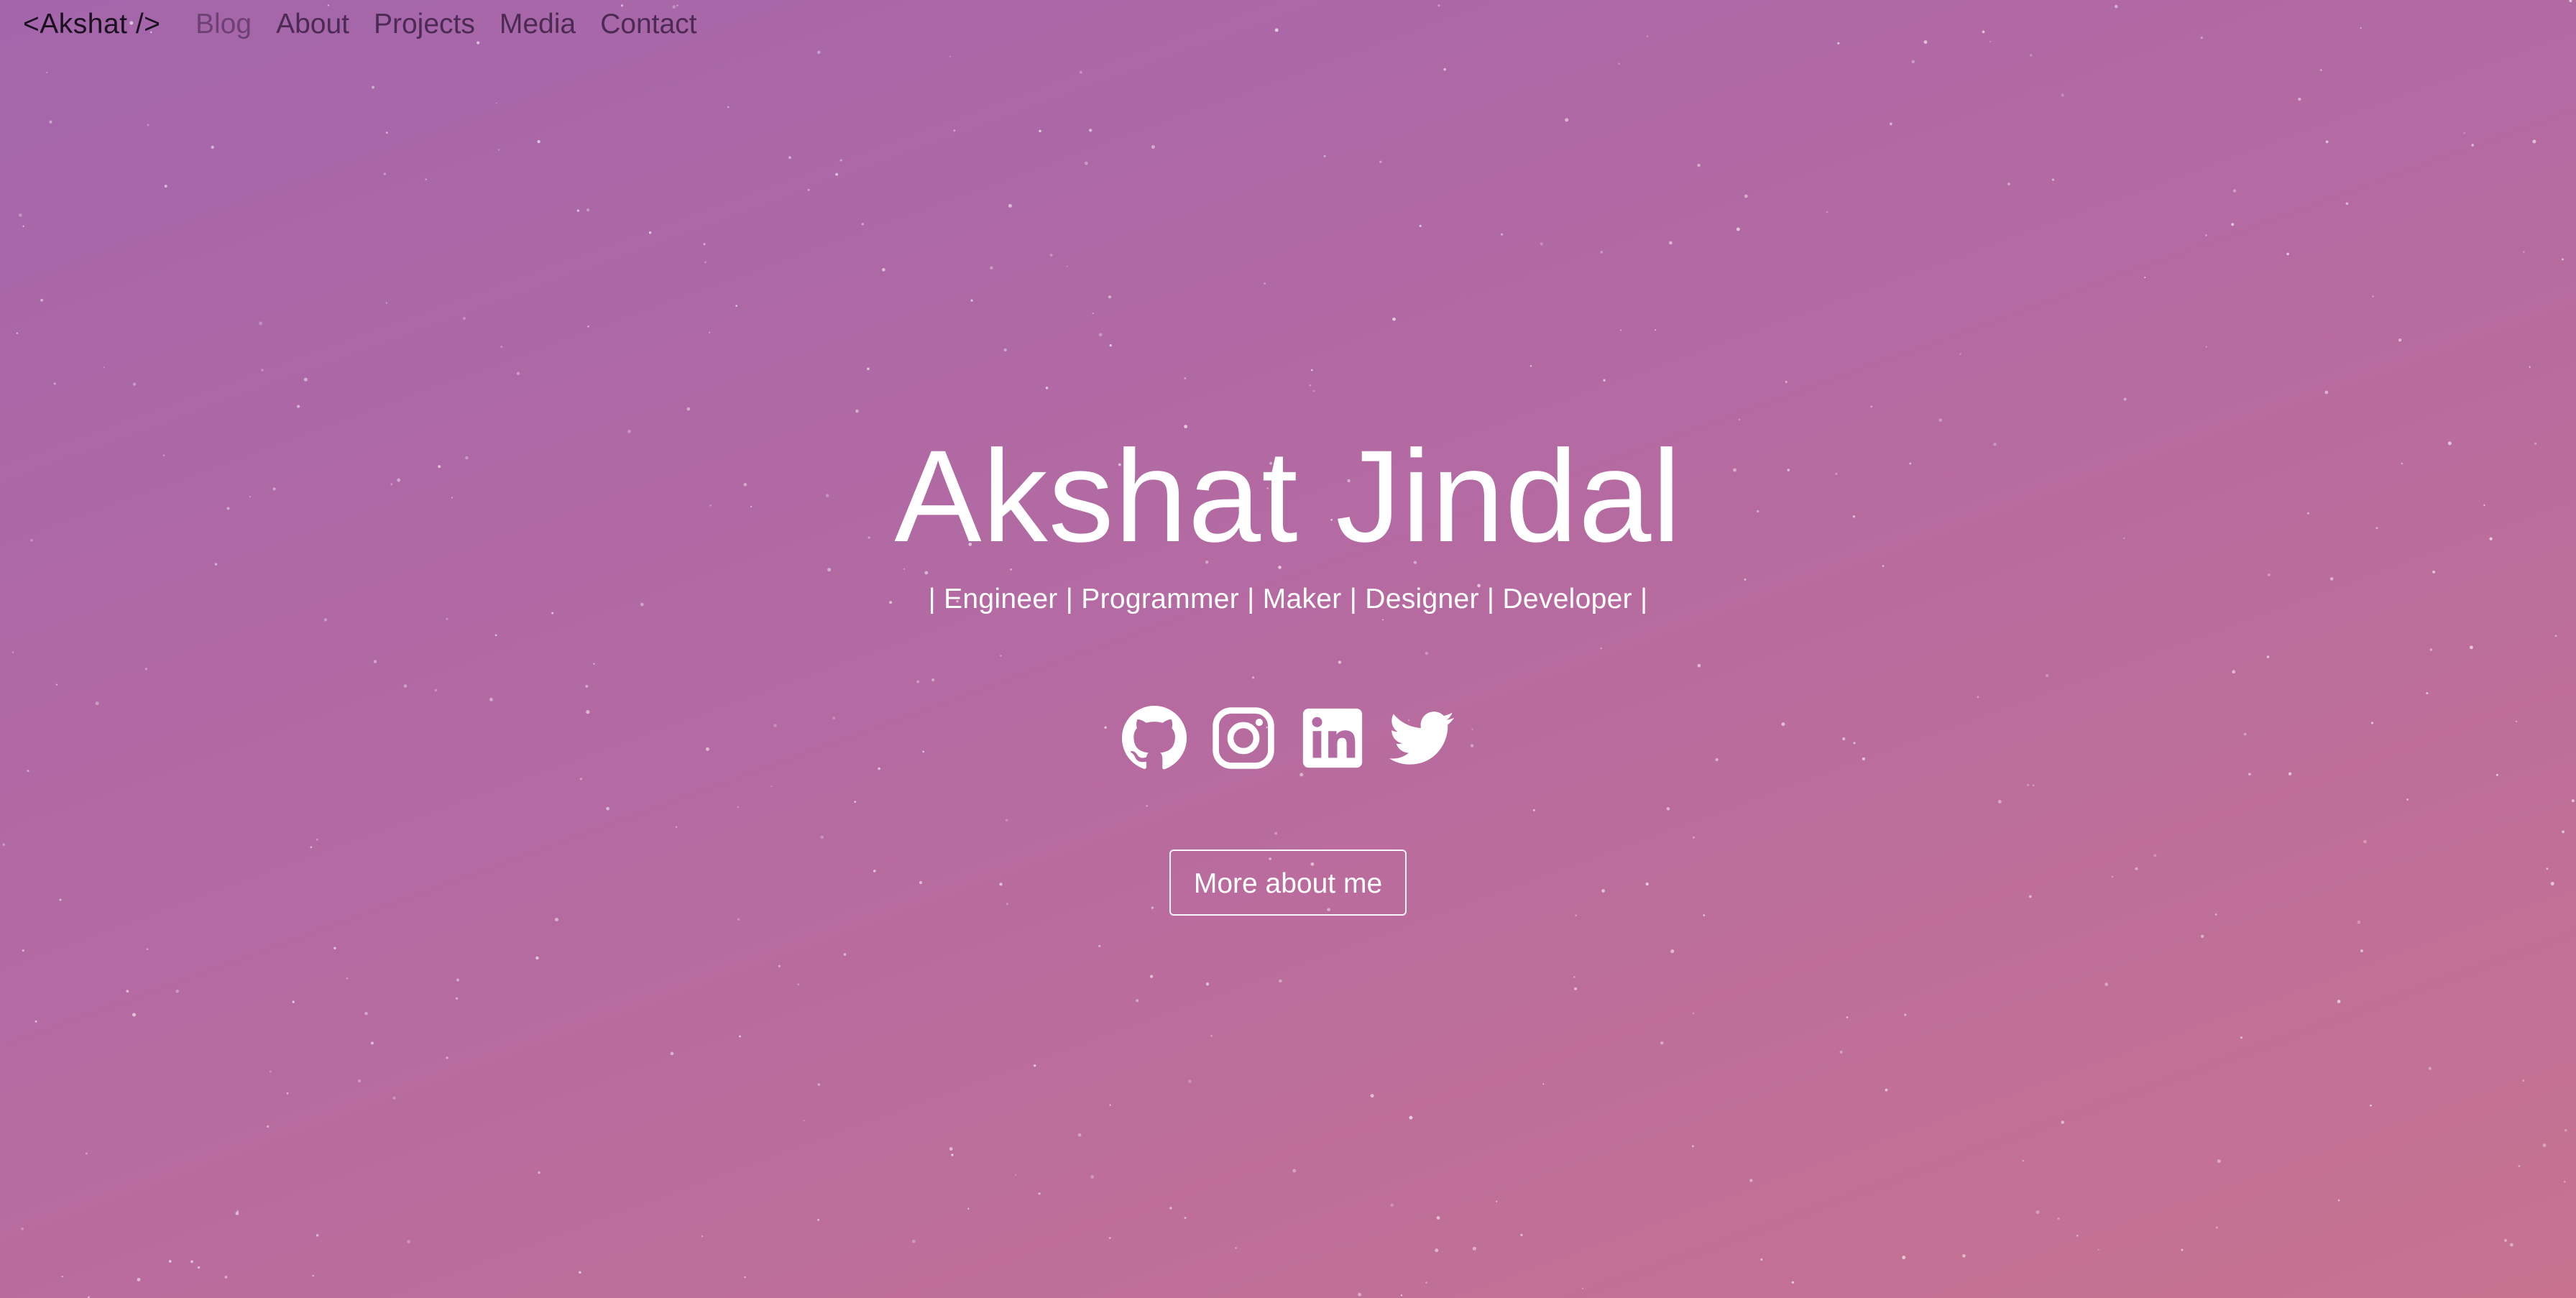 The width and height of the screenshot is (2576, 1298). Describe the element at coordinates (1243, 738) in the screenshot. I see `instagram-link` at that location.